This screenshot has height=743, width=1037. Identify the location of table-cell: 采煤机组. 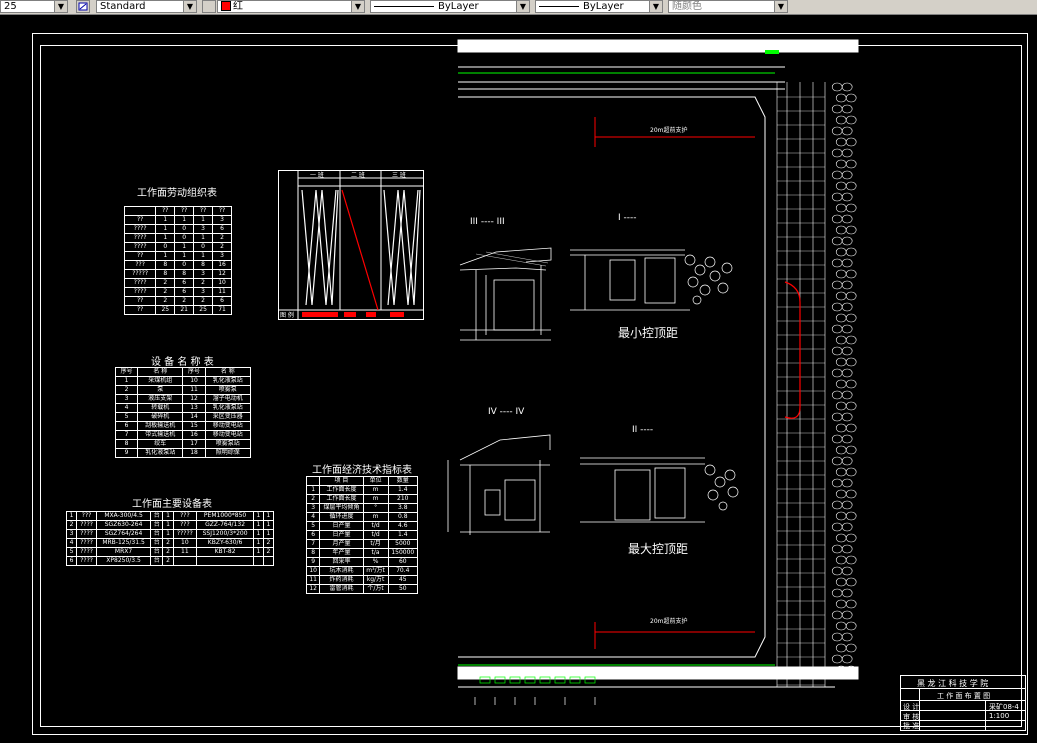
(160, 381).